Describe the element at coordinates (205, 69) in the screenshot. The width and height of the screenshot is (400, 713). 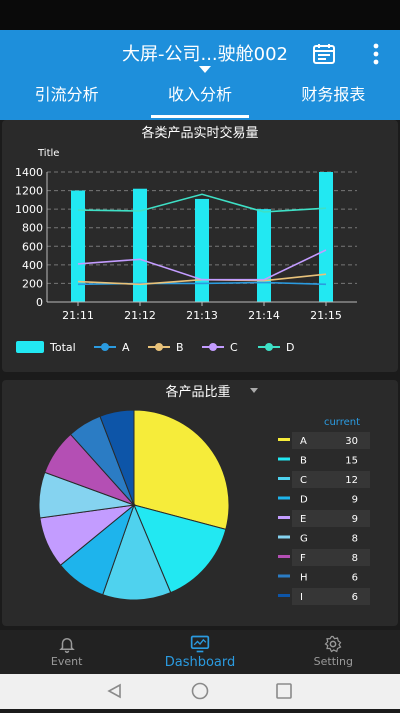
I see `caret-down-icon` at that location.